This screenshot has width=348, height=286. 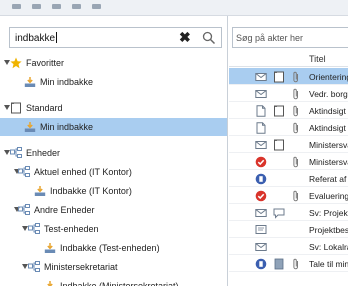 What do you see at coordinates (185, 37) in the screenshot?
I see `clear-icon: ✖` at bounding box center [185, 37].